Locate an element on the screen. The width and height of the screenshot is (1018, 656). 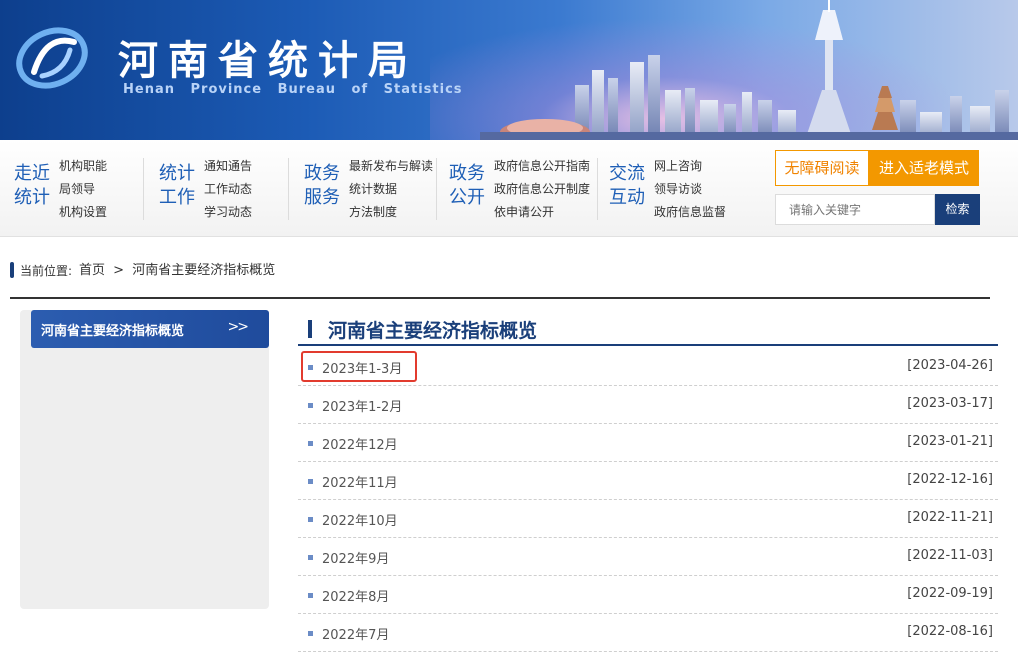
nav-sublinks: 网上咨询 领导访谈 政府信息监督 is located at coordinates (690, 189).